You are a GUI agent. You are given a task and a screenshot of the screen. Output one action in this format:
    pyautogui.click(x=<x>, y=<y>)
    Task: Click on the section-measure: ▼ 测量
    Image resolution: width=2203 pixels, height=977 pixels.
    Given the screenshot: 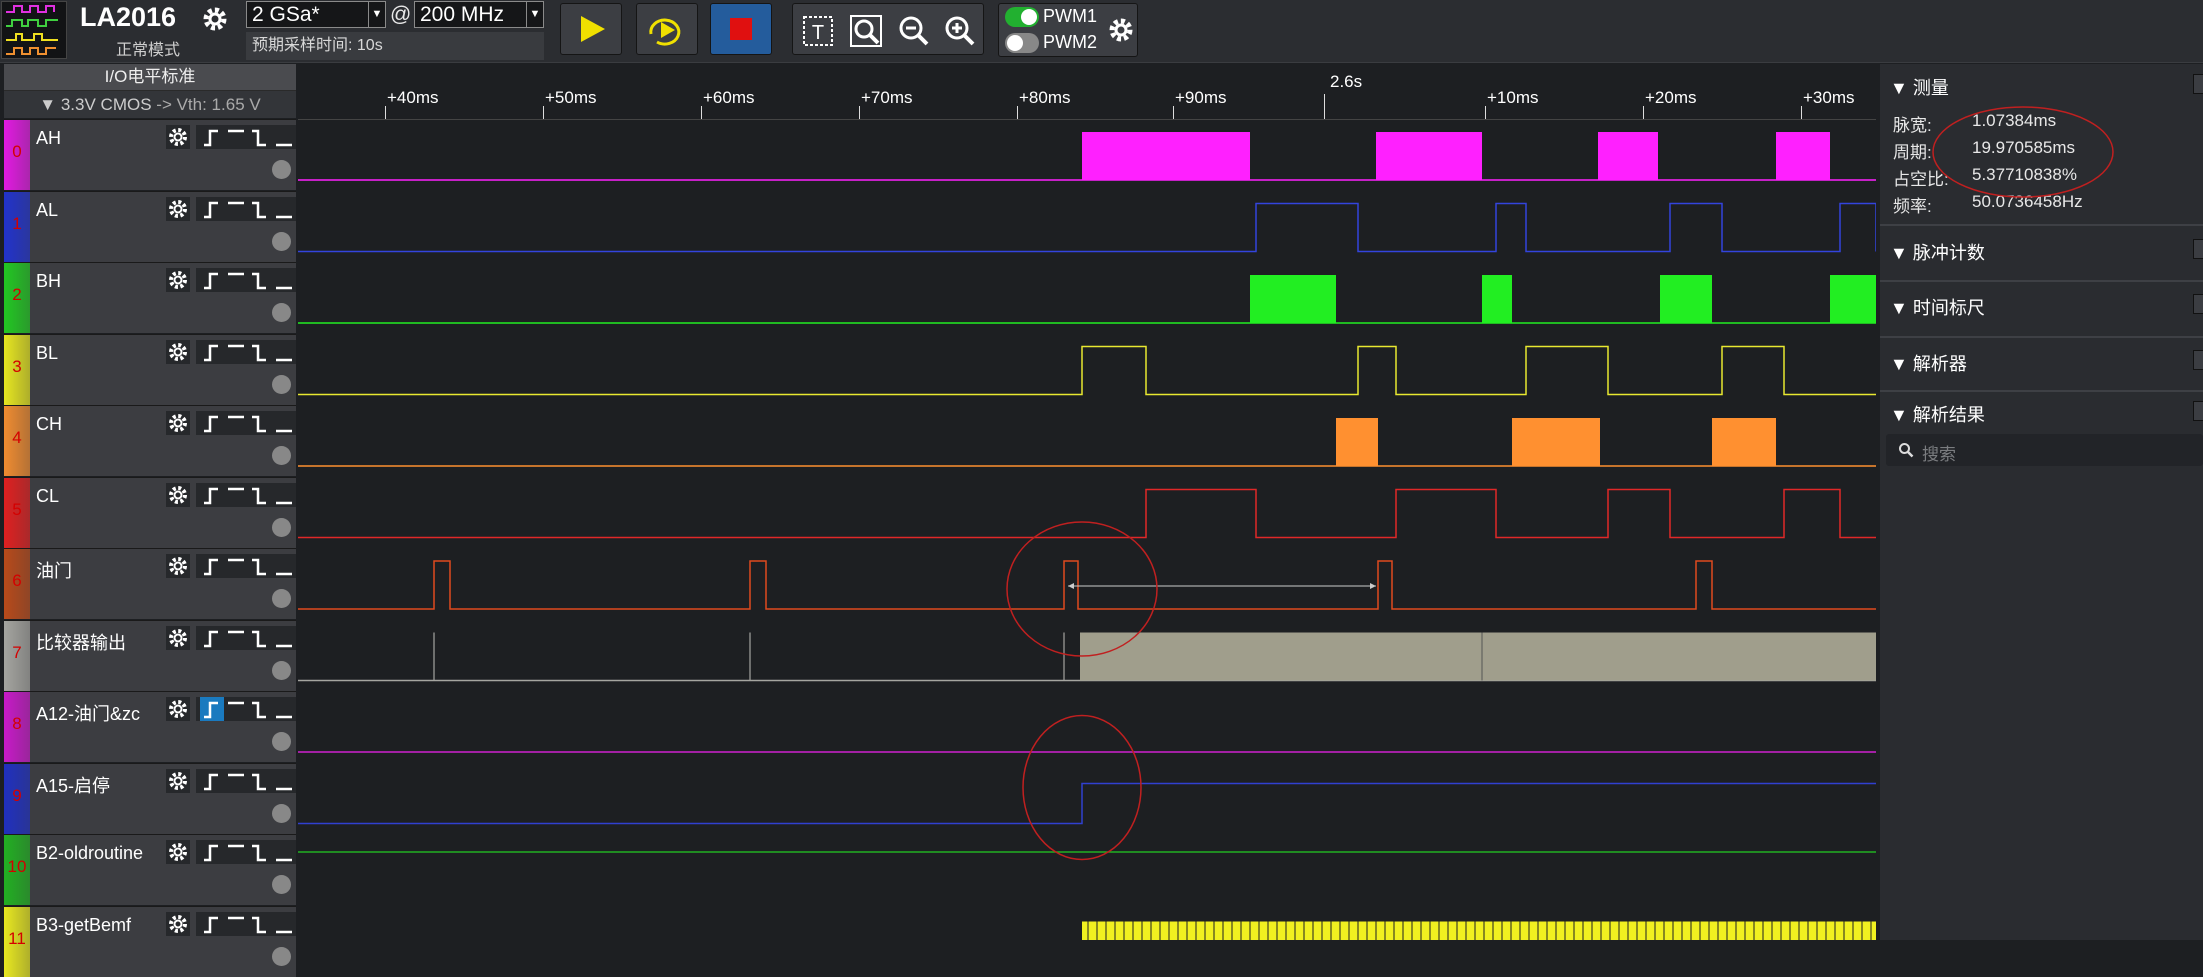 What is the action you would take?
    pyautogui.click(x=1919, y=87)
    